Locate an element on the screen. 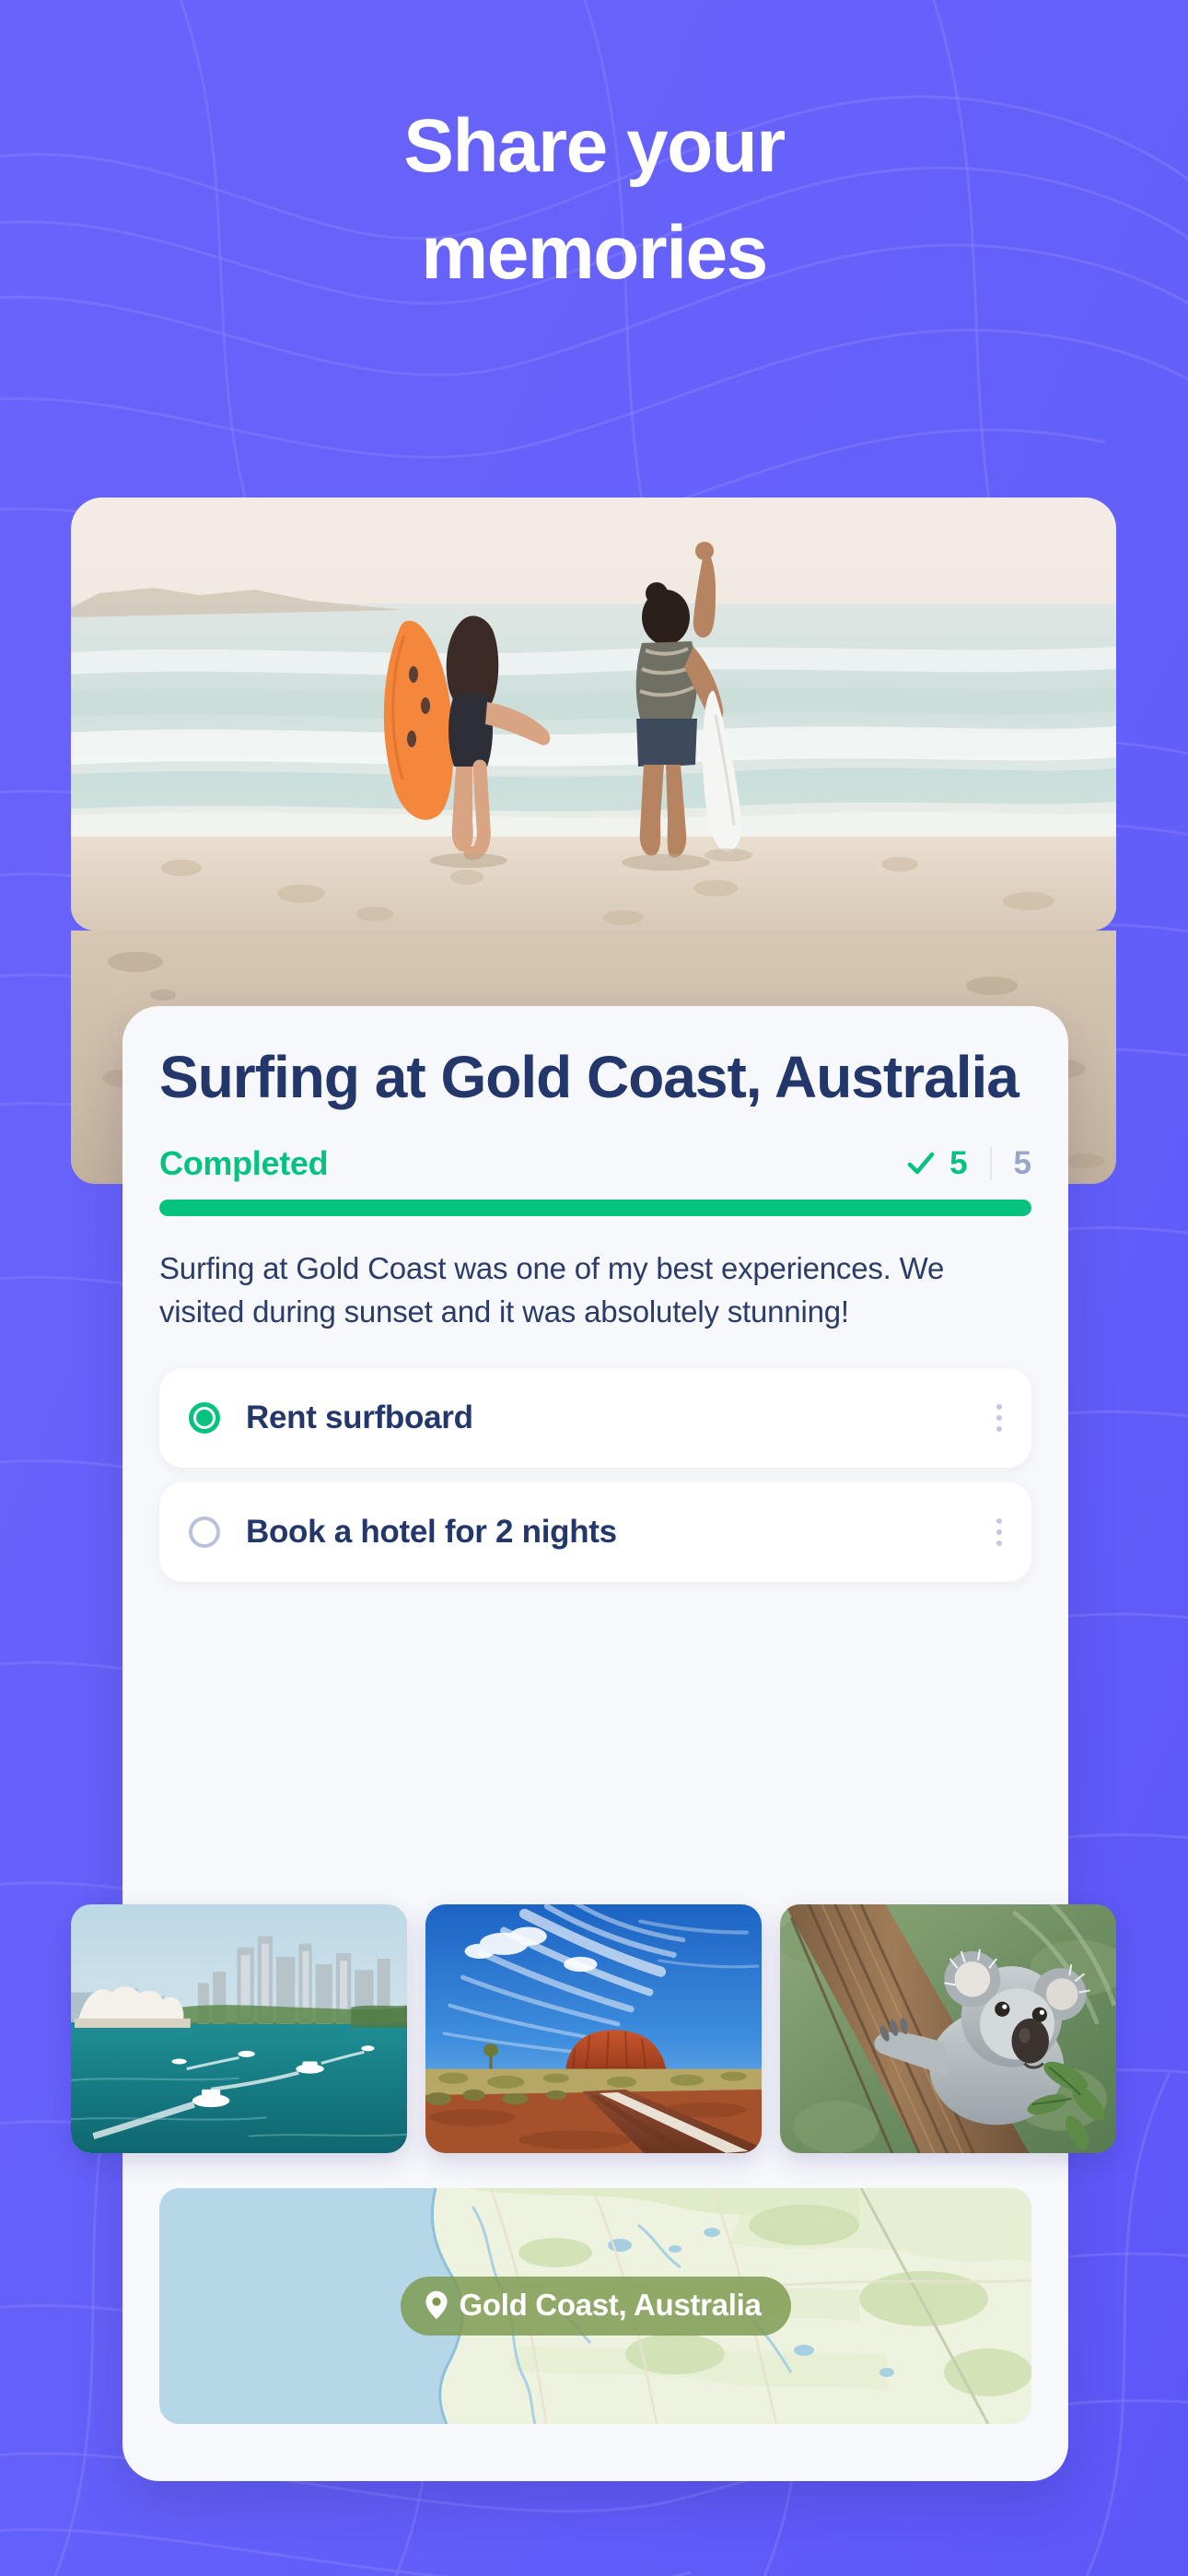  task-item: Book a hotel for 2 nights is located at coordinates (595, 1532).